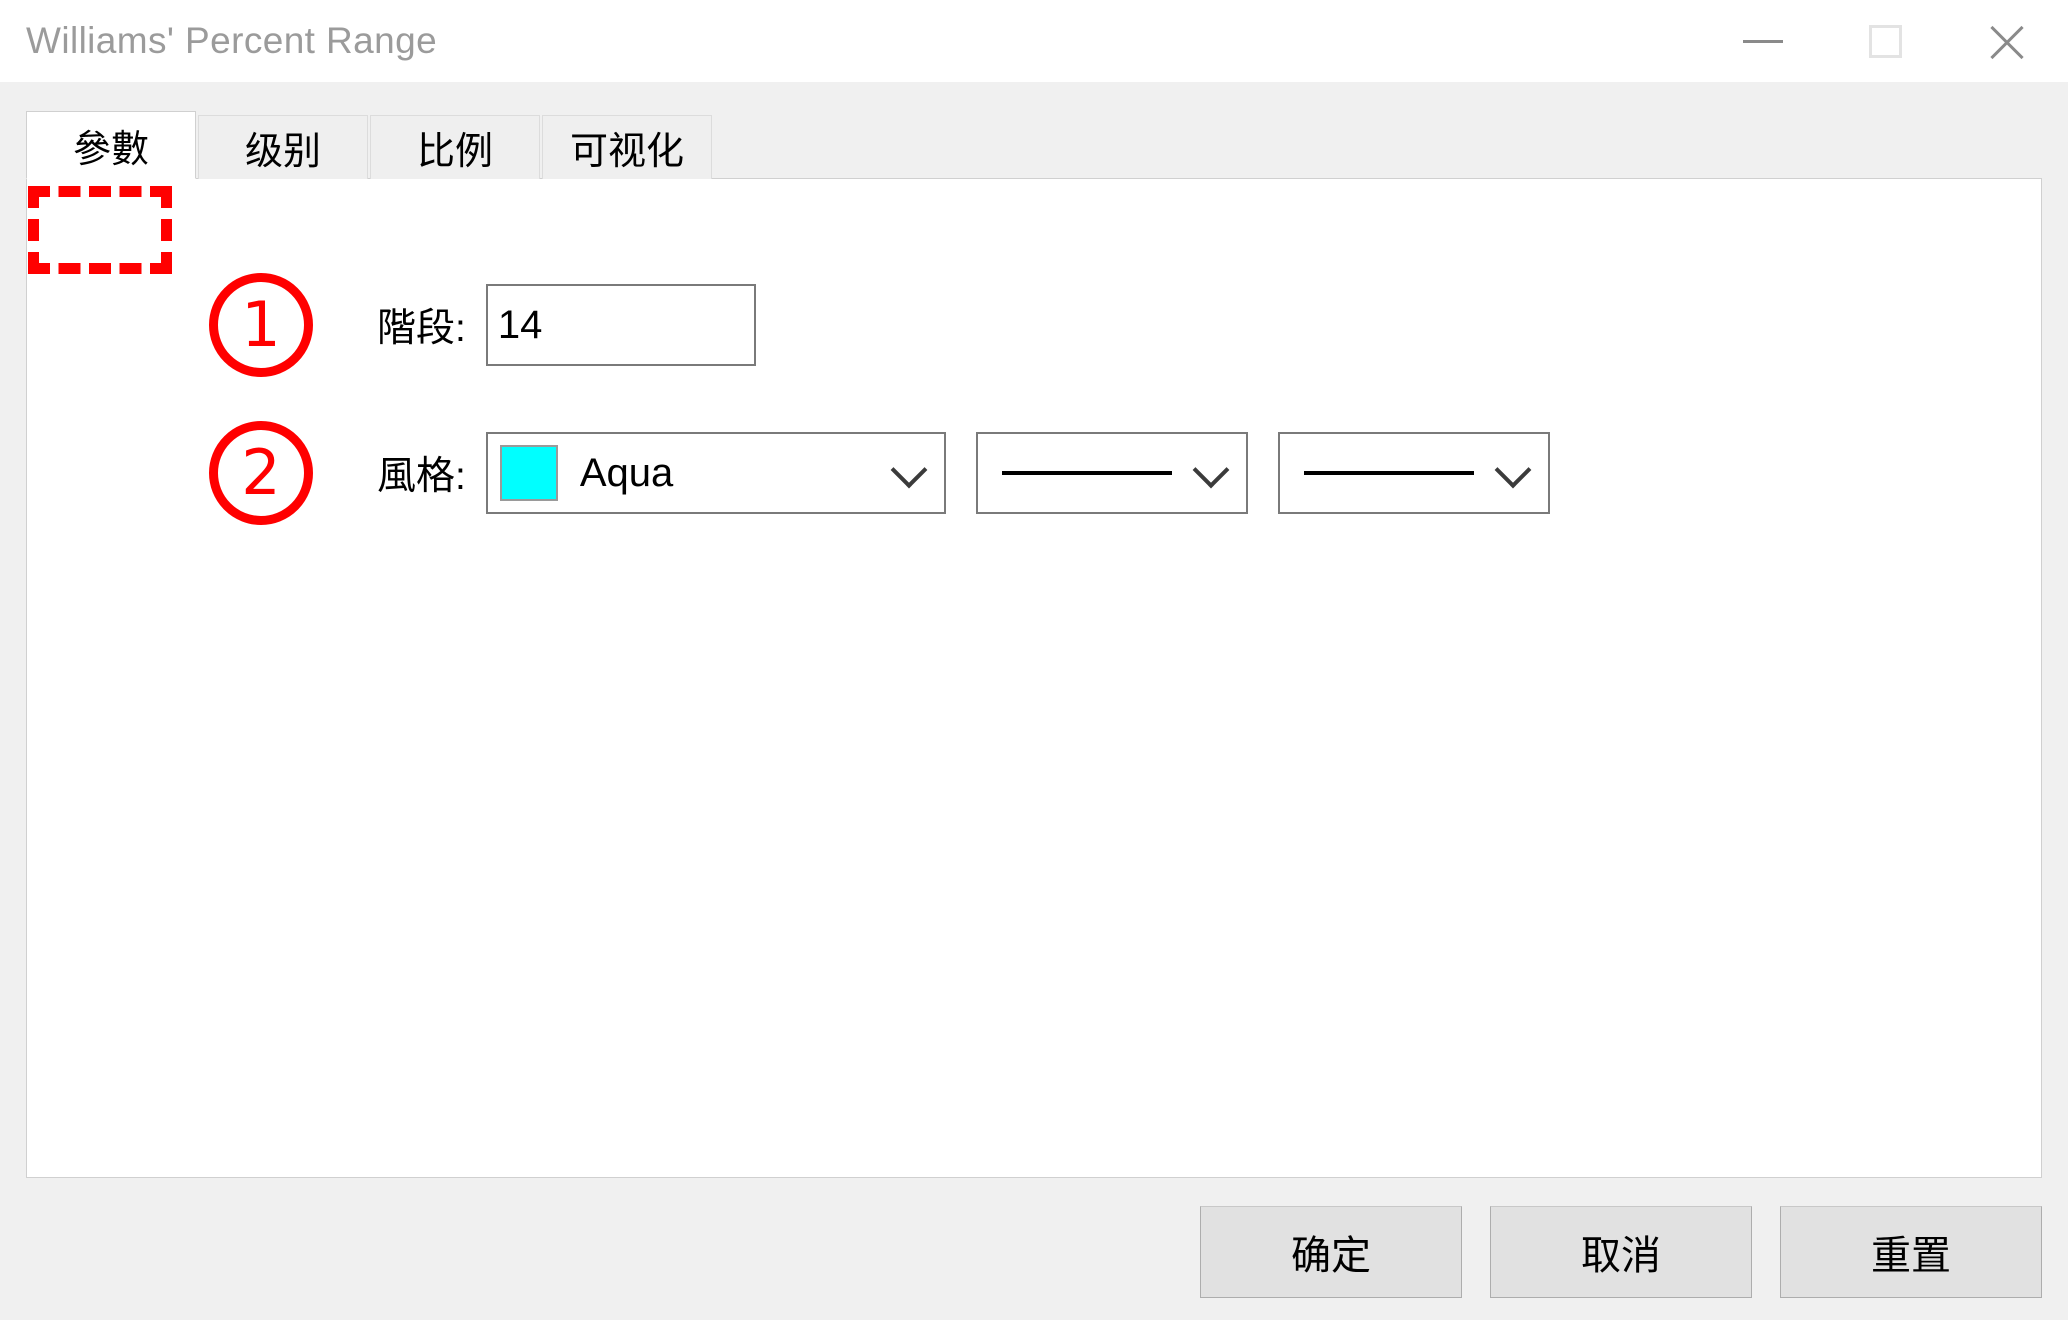 The width and height of the screenshot is (2068, 1320). I want to click on color-select: Aqua, so click(715, 473).